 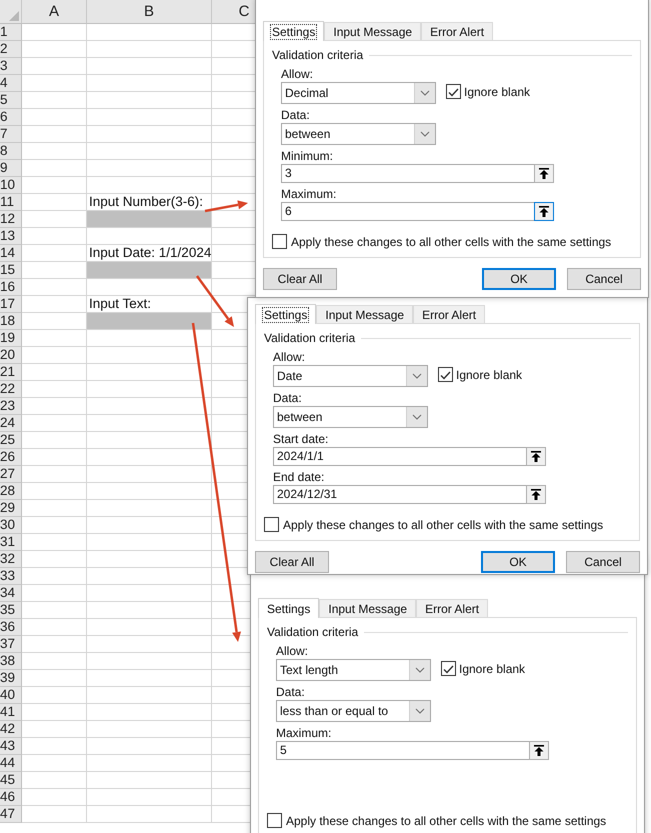 I want to click on row-header: 18, so click(x=11, y=321).